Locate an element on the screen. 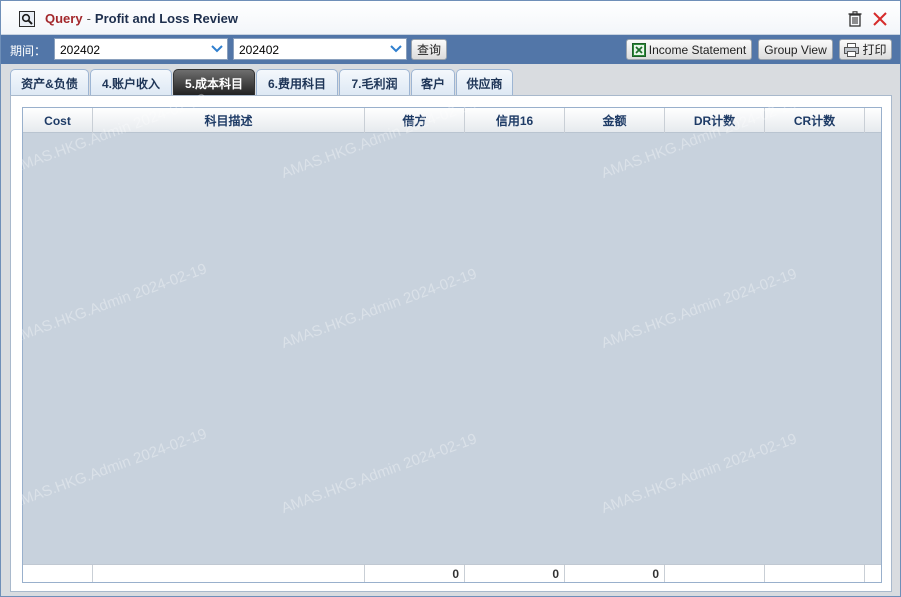 The image size is (901, 597). title-query: Query is located at coordinates (64, 18).